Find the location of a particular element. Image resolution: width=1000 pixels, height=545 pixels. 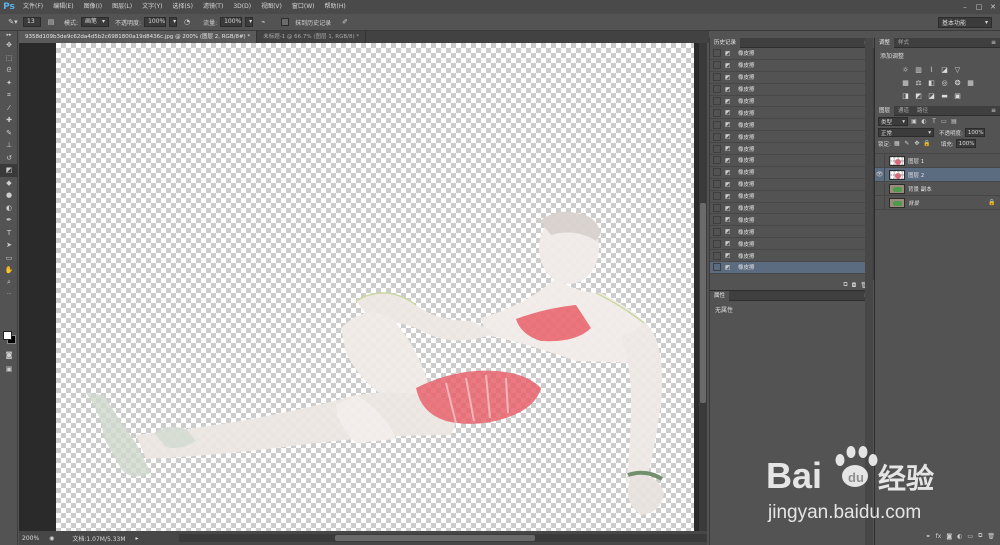

close-icon: ✕ is located at coordinates (993, 7).